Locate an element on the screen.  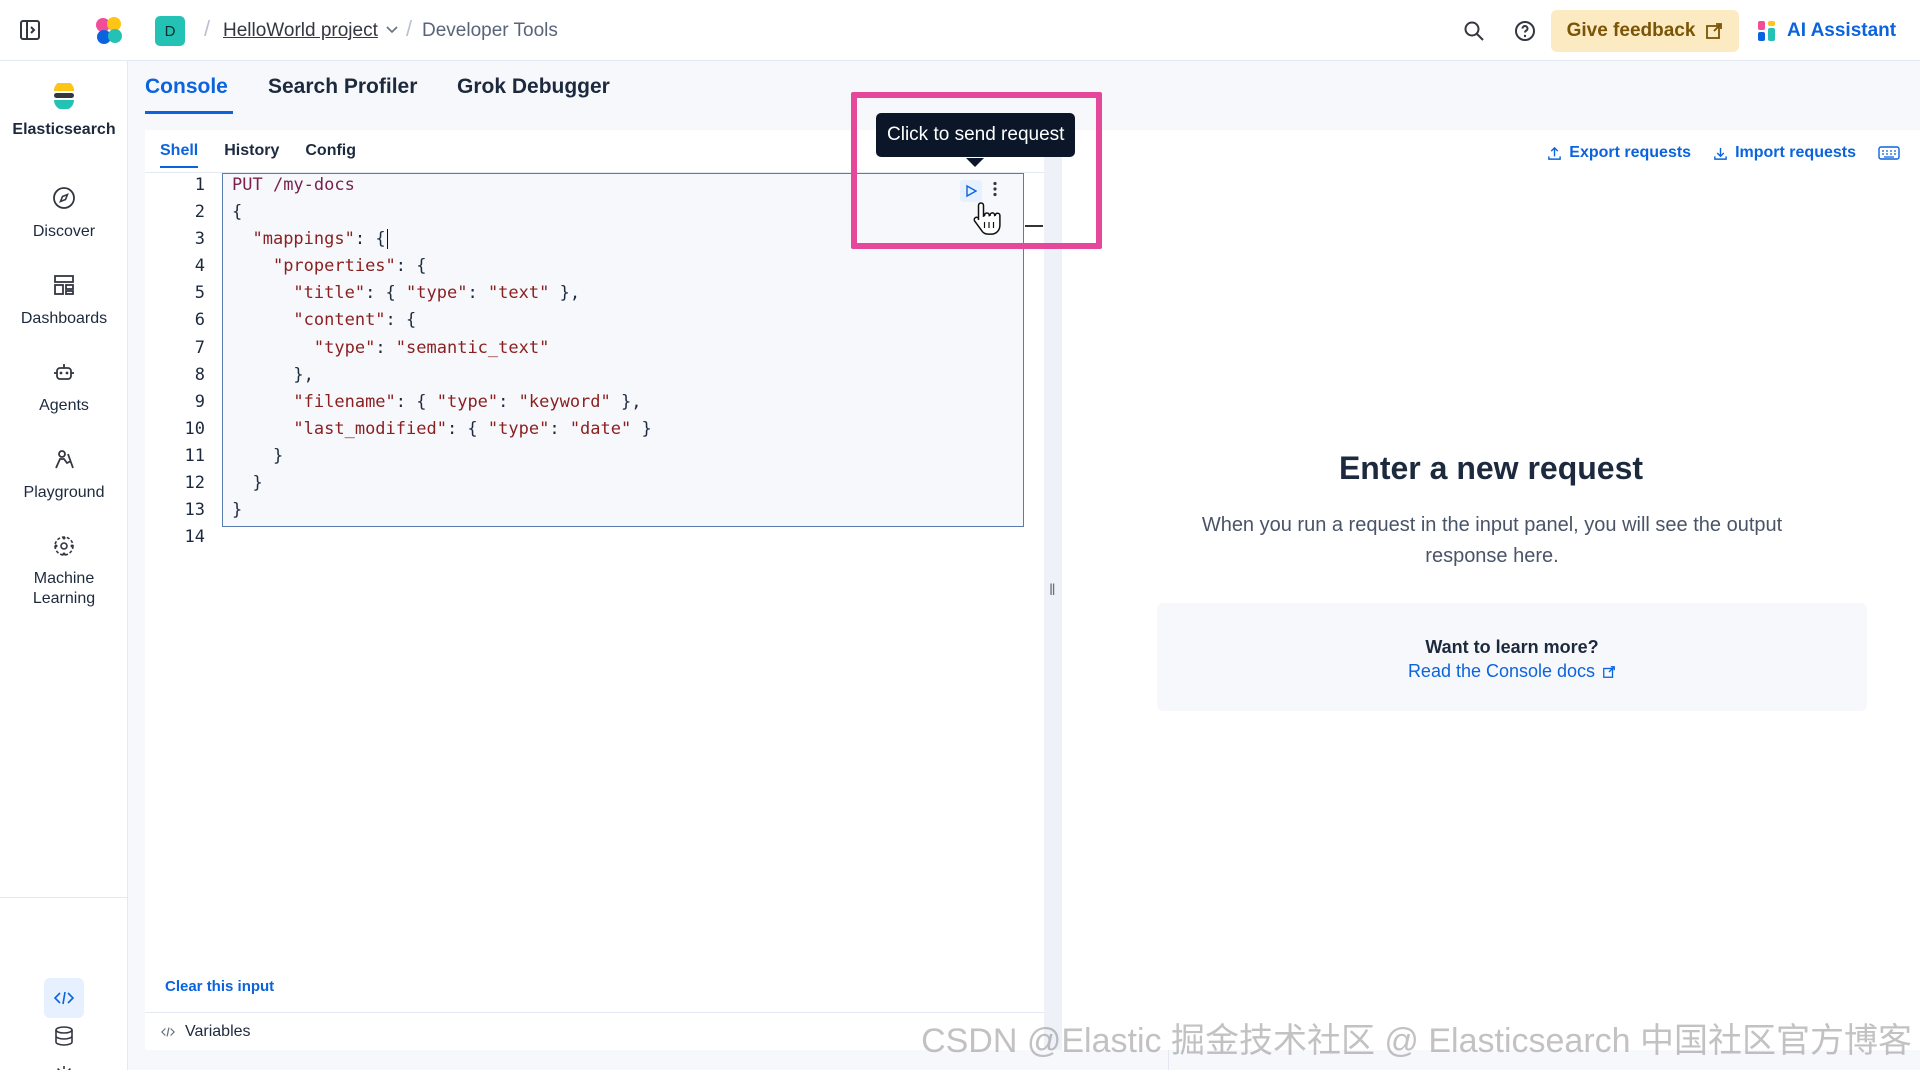
code-line: "properties": { is located at coordinates (349, 266).